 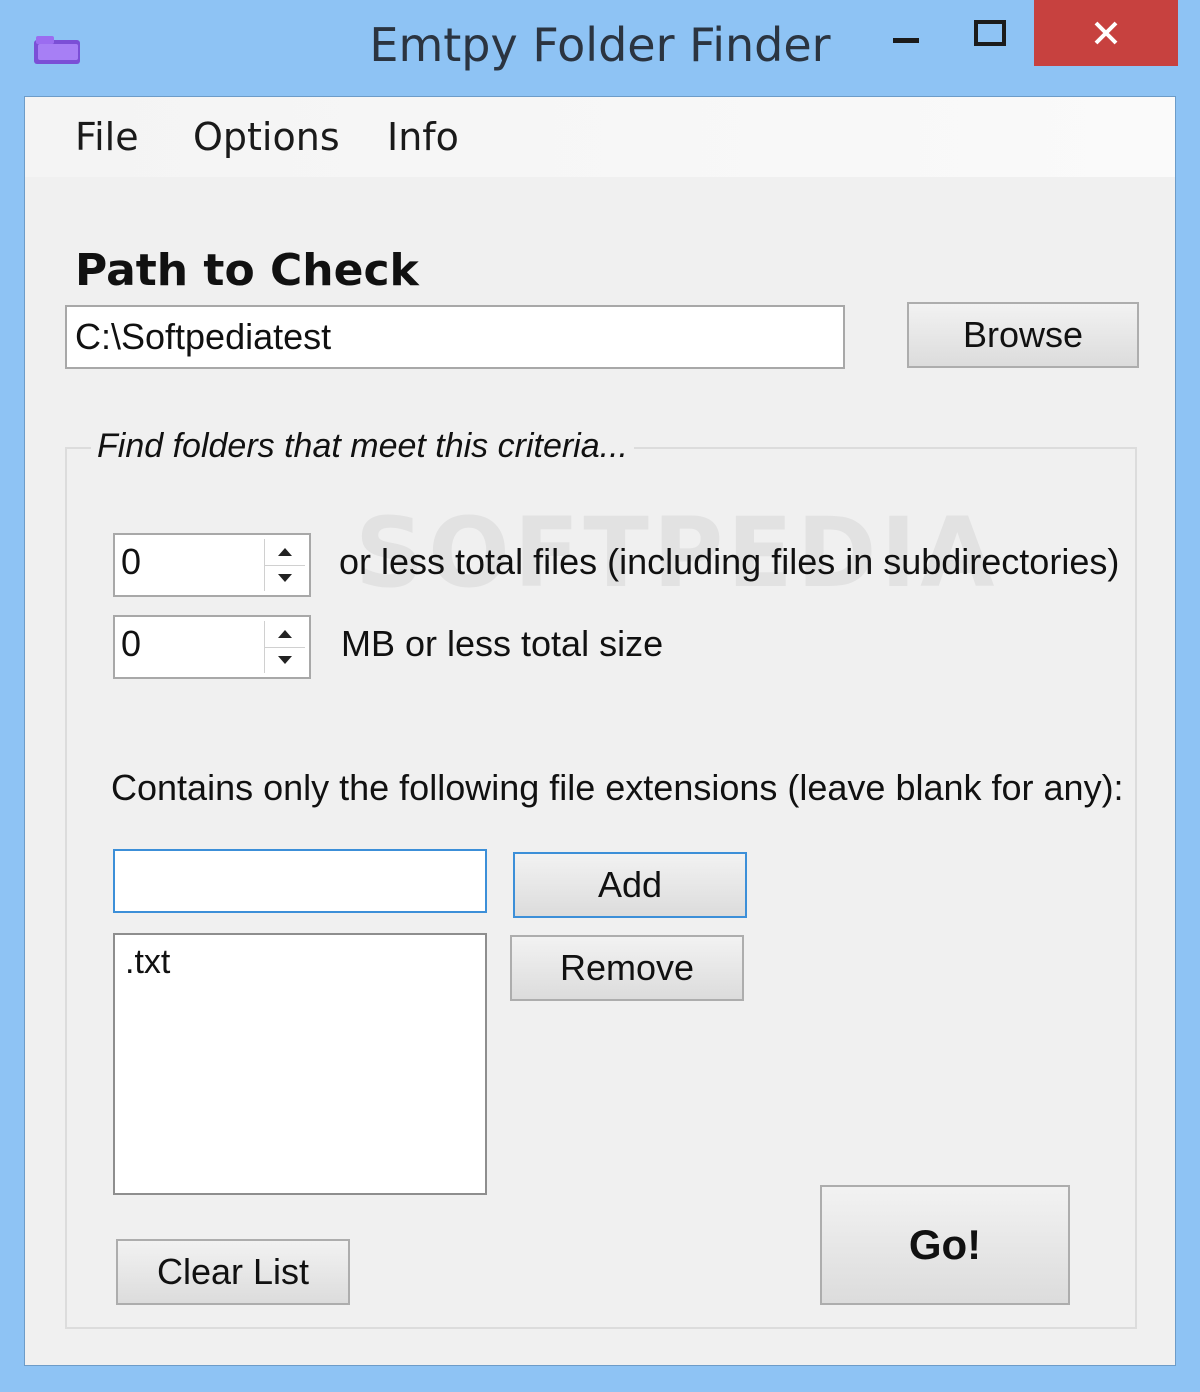 What do you see at coordinates (630, 885) in the screenshot?
I see `add-button: Add` at bounding box center [630, 885].